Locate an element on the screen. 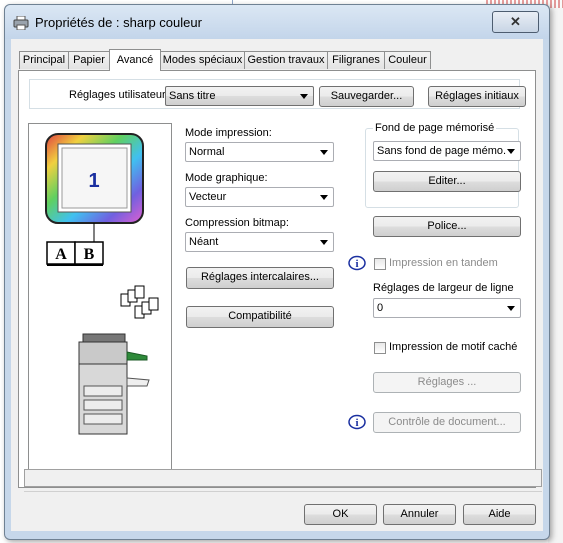 Image resolution: width=563 pixels, height=543 pixels. user-settings-value: Sans titre is located at coordinates (192, 96).